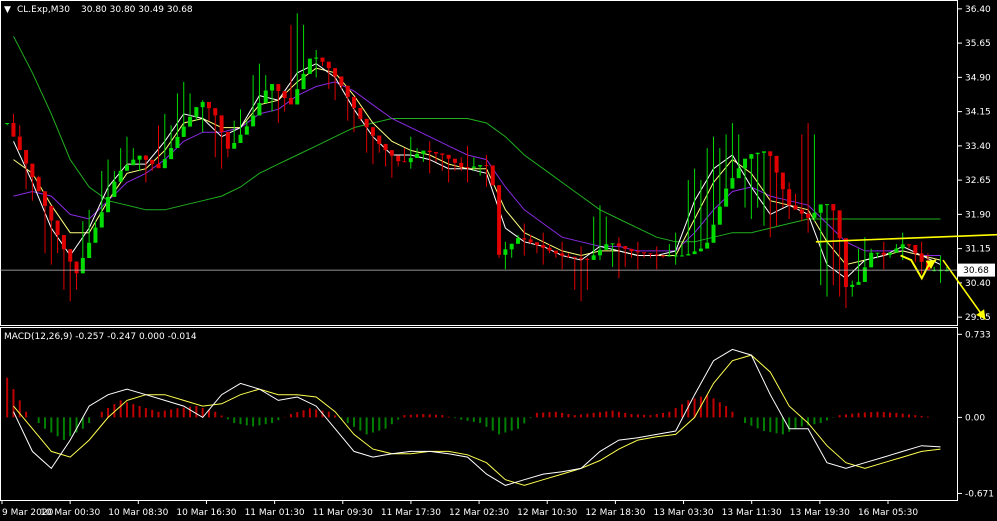 The image size is (997, 521). Describe the element at coordinates (978, 250) in the screenshot. I see `price-tick-label: 31.15` at that location.